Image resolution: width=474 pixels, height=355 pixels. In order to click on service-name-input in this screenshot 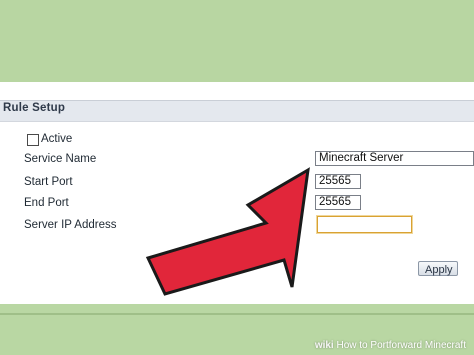, I will do `click(394, 158)`.